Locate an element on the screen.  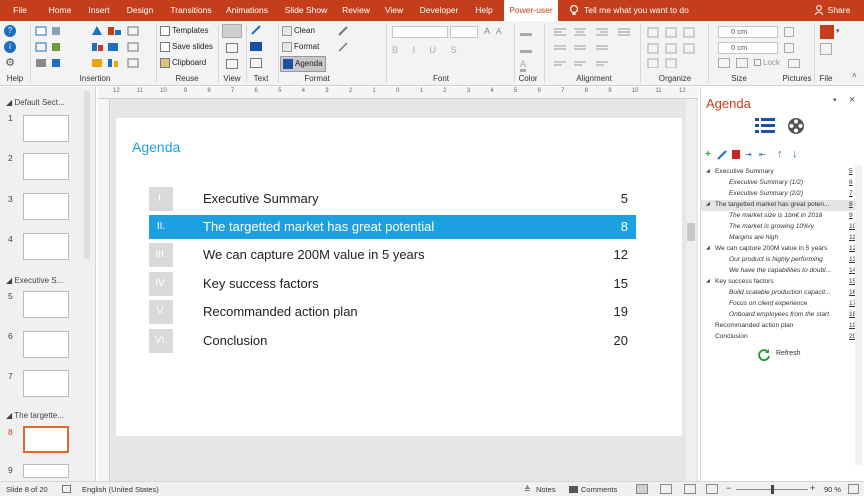
line-color-icon is located at coordinates (526, 48).